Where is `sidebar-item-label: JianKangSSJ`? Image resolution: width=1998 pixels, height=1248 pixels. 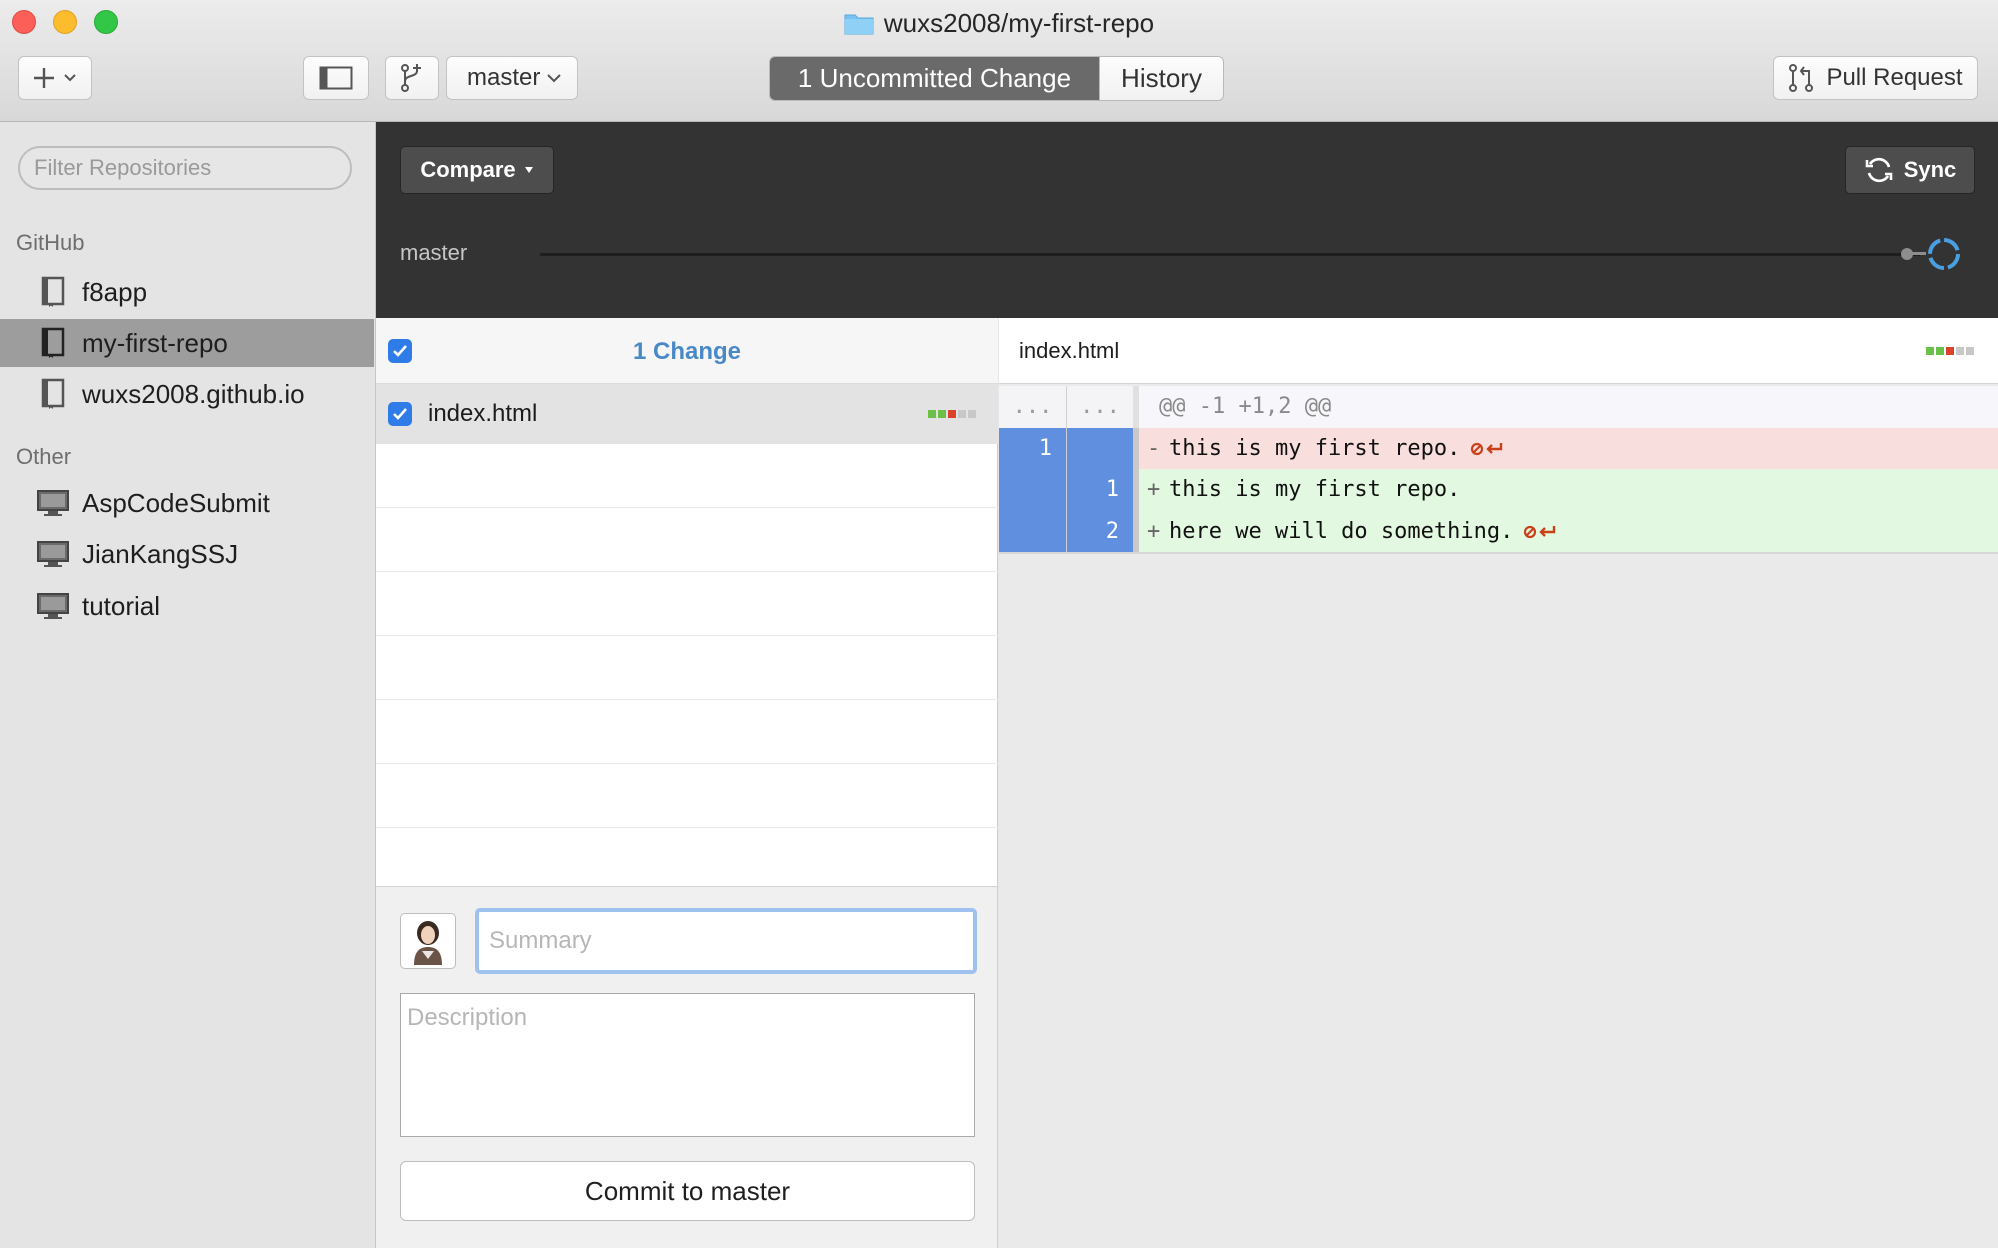
sidebar-item-label: JianKangSSJ is located at coordinates (160, 553).